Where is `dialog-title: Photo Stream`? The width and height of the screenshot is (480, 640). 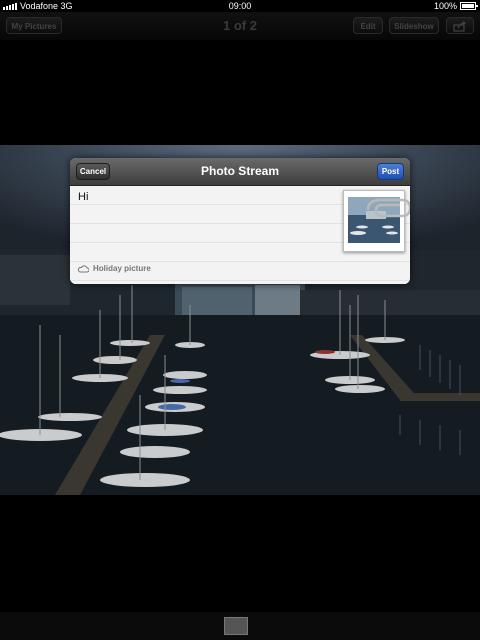 dialog-title: Photo Stream is located at coordinates (239, 171).